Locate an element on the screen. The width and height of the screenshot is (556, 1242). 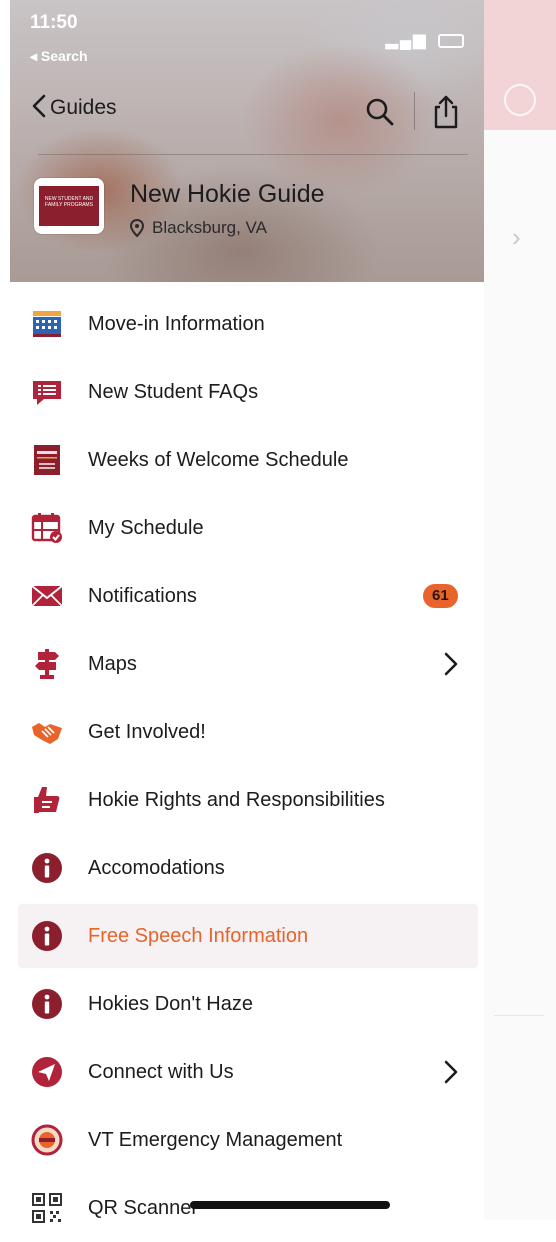
menu-item-new-student-faqs: New Student FAQs is located at coordinates (242, 392).